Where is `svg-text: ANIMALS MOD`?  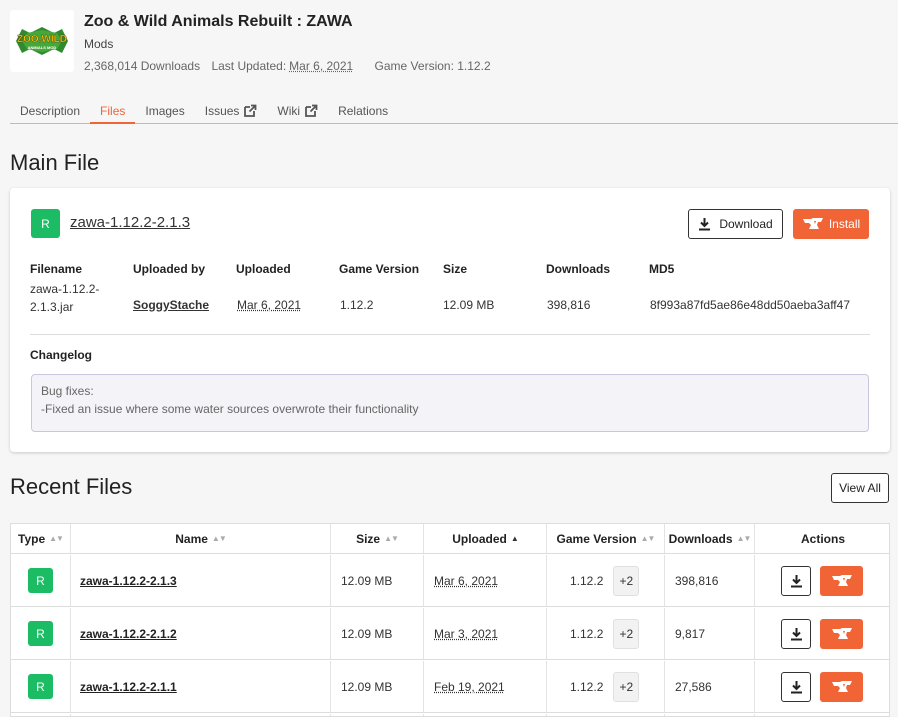 svg-text: ANIMALS MOD is located at coordinates (42, 47).